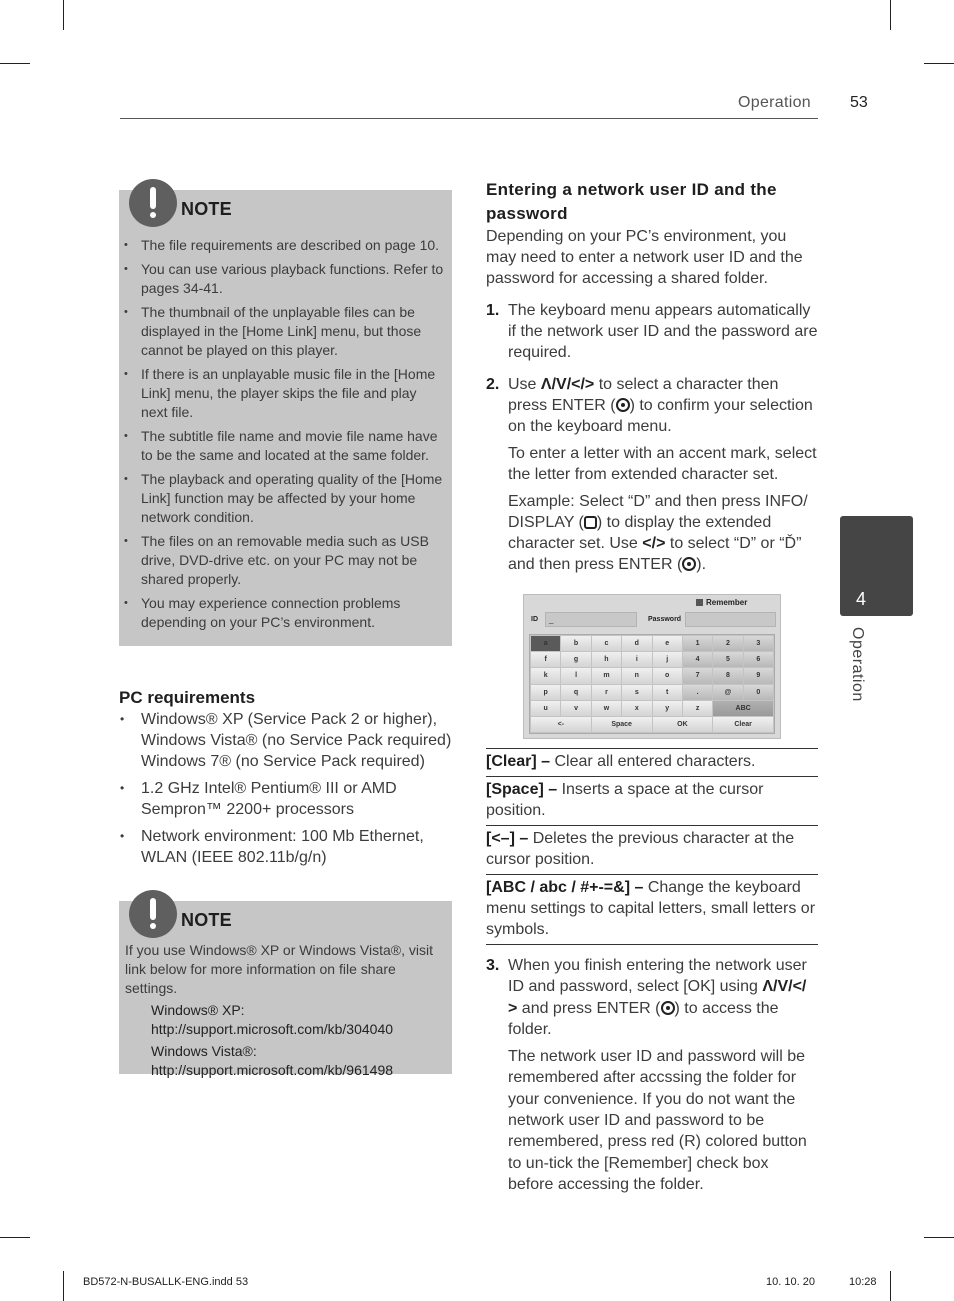  Describe the element at coordinates (522, 789) in the screenshot. I see `definition-term: [Space] –` at that location.